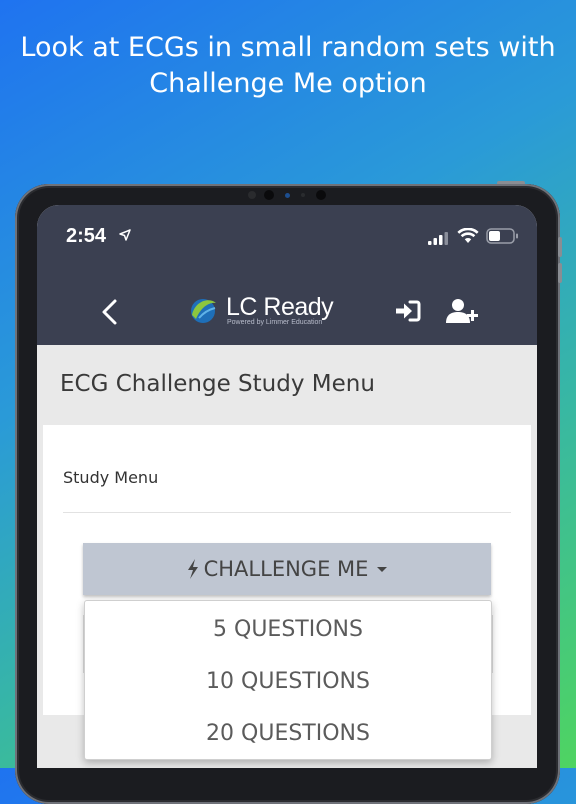 The image size is (576, 804). I want to click on camera-indicator, so click(287, 195).